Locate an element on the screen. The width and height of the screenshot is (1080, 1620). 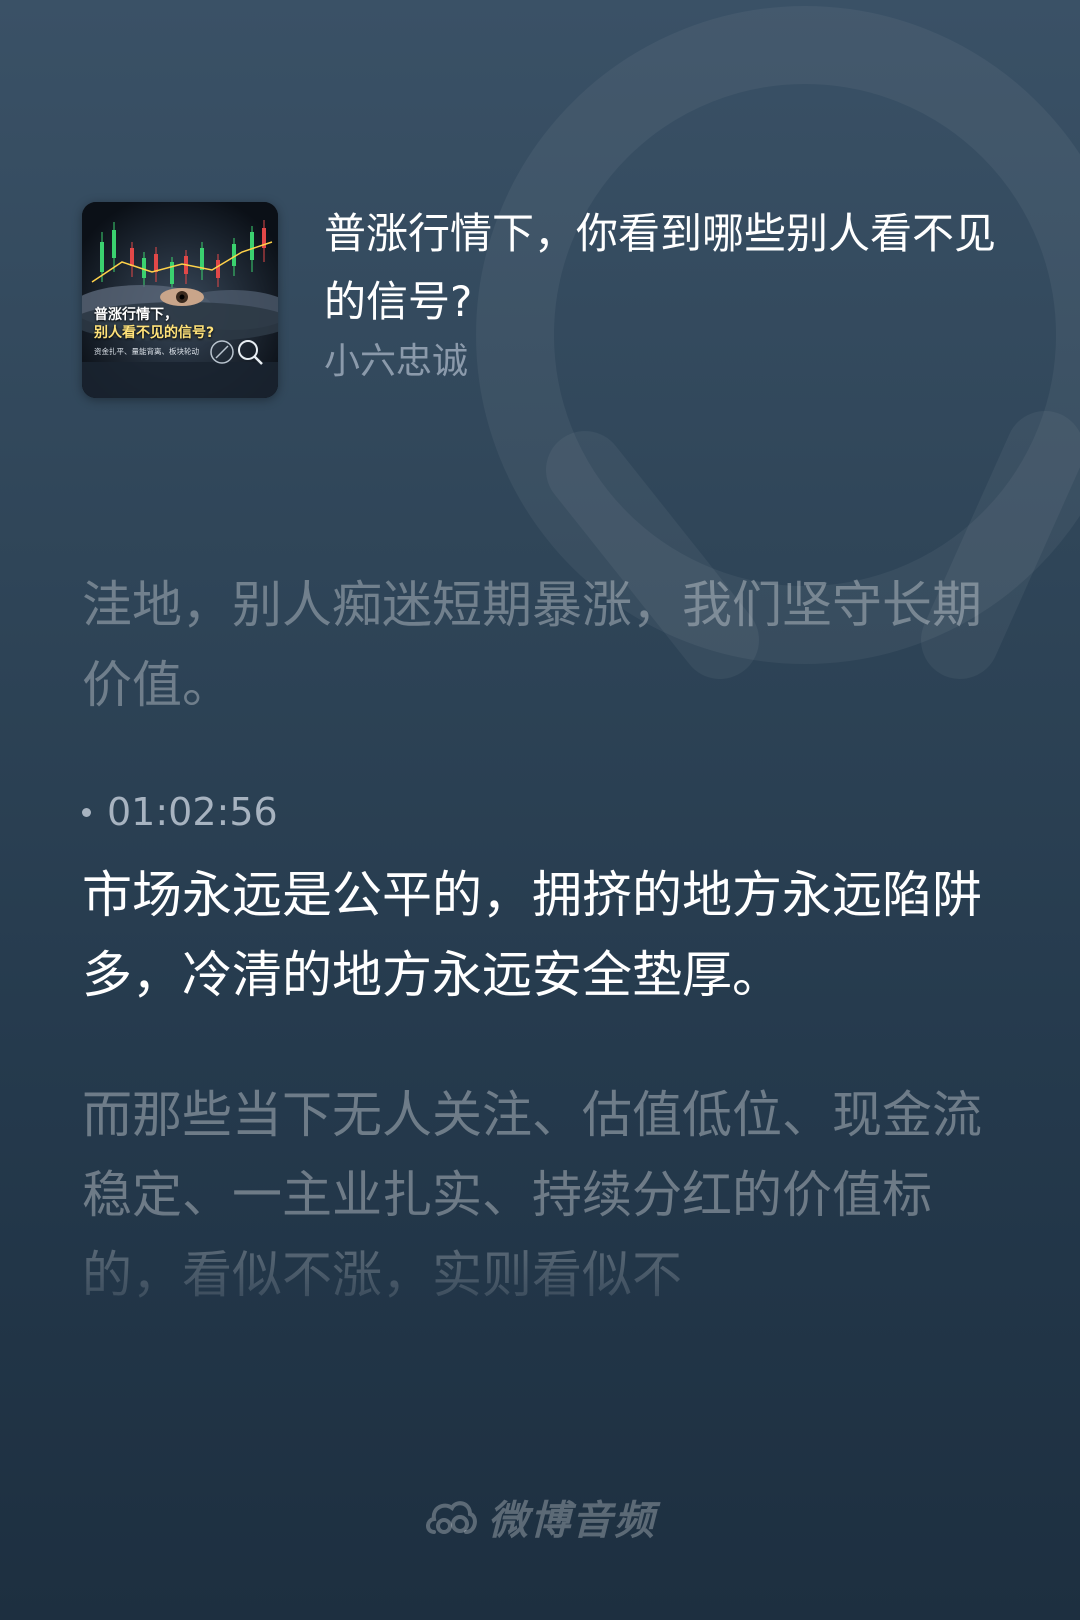
brand-watermark: 微博音频 is located at coordinates (540, 1517).